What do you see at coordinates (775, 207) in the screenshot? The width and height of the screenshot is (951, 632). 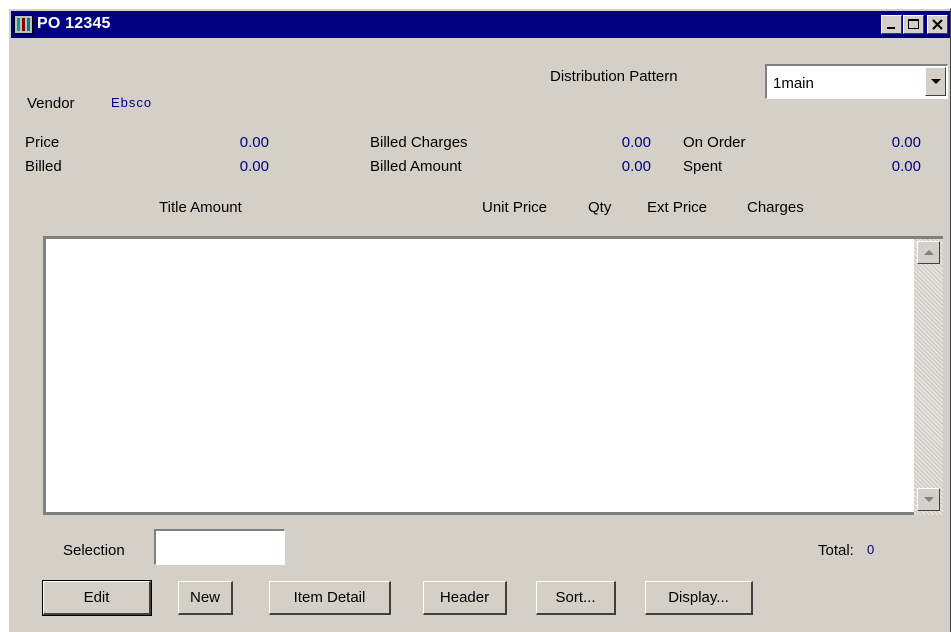 I see `column-header-charges: Charges` at bounding box center [775, 207].